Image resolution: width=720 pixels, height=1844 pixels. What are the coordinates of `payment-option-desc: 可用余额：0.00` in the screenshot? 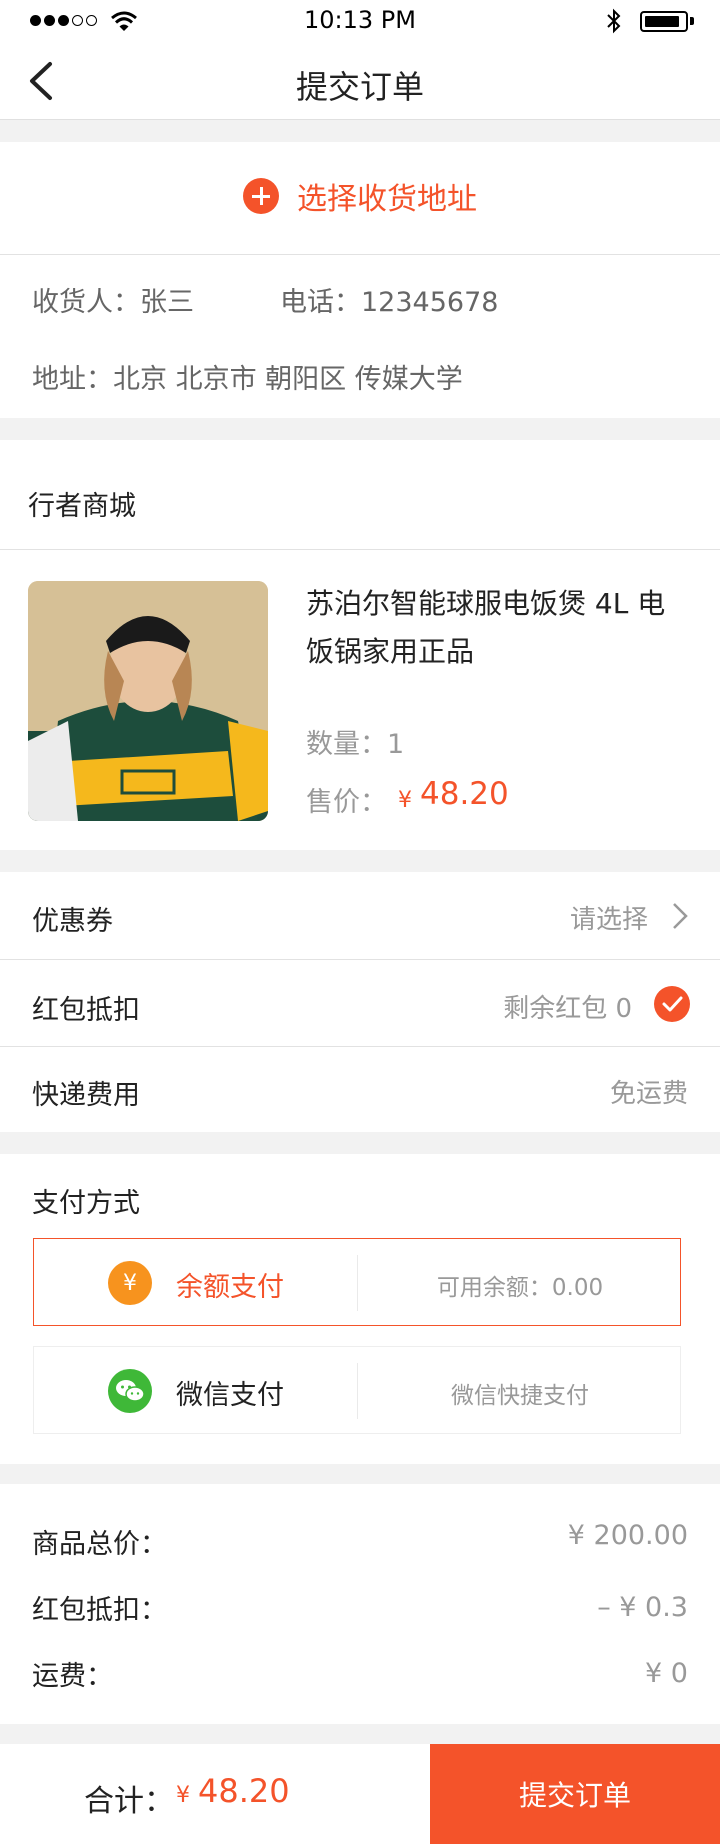 It's located at (520, 1288).